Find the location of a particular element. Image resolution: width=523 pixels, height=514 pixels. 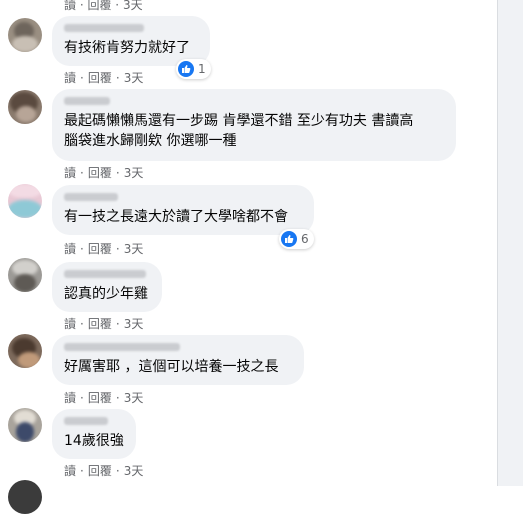

comment-bubble: 有一技之長遠大於讀了大學啥都不會 is located at coordinates (183, 210).